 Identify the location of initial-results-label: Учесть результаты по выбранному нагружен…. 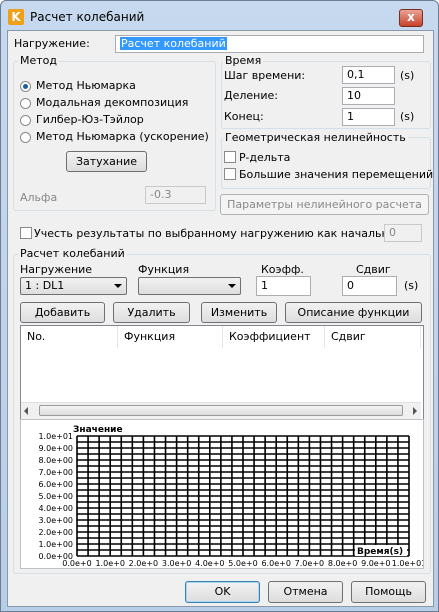
(219, 233).